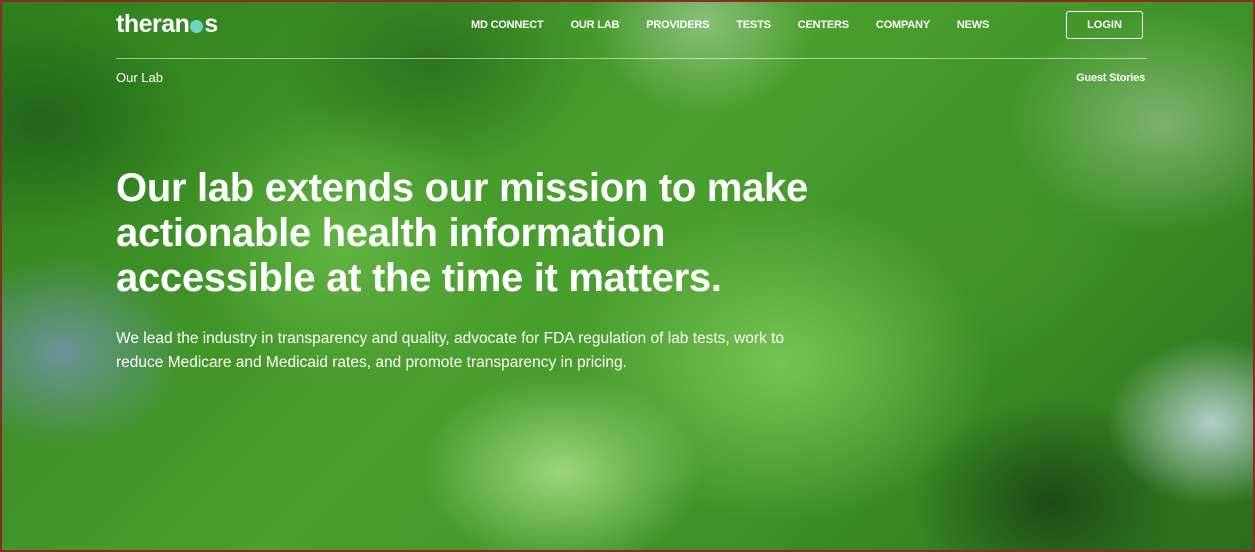 The image size is (1255, 552). Describe the element at coordinates (1110, 78) in the screenshot. I see `guest-stories-link: Guest Stories` at that location.